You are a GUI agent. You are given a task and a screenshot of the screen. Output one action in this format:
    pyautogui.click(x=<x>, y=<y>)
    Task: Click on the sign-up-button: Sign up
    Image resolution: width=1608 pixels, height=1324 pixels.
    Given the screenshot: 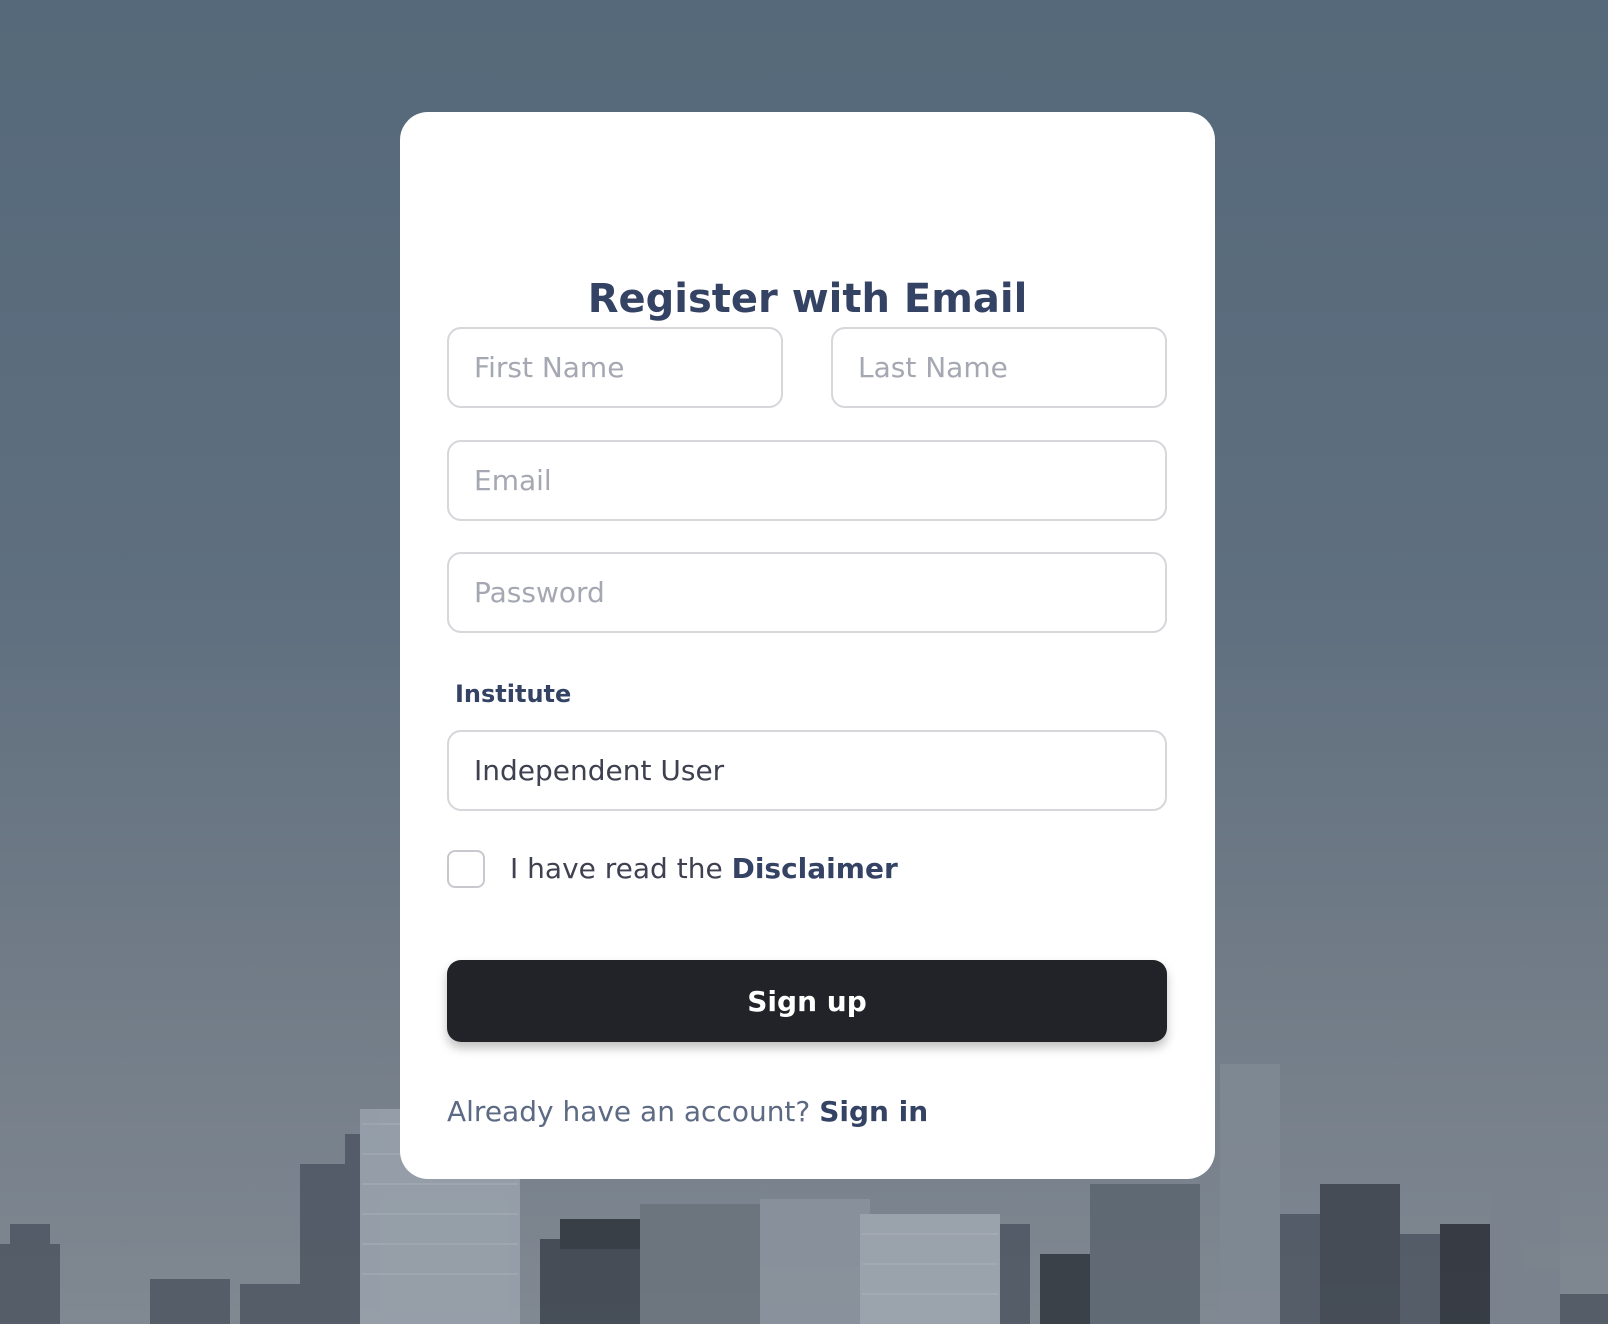 What is the action you would take?
    pyautogui.click(x=807, y=1001)
    